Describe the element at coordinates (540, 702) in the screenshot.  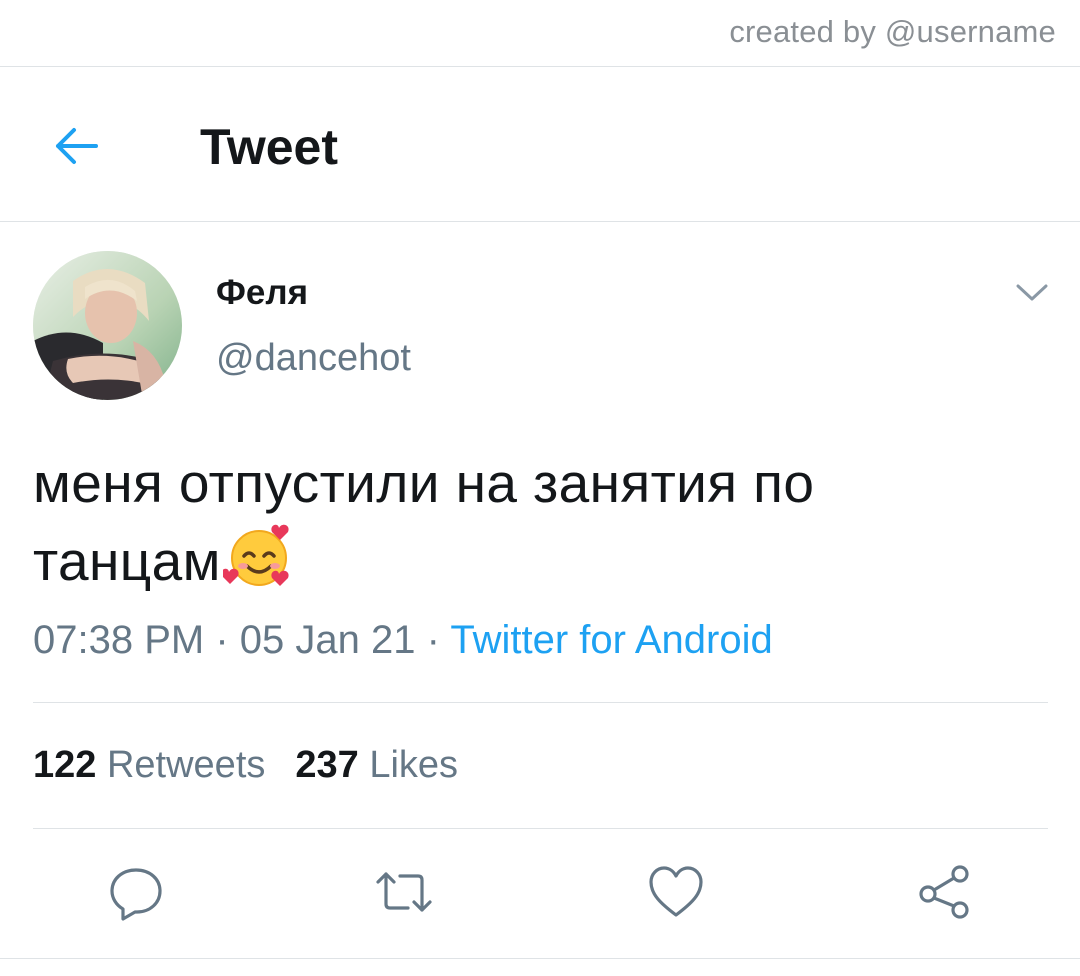
I see `meta-divider` at that location.